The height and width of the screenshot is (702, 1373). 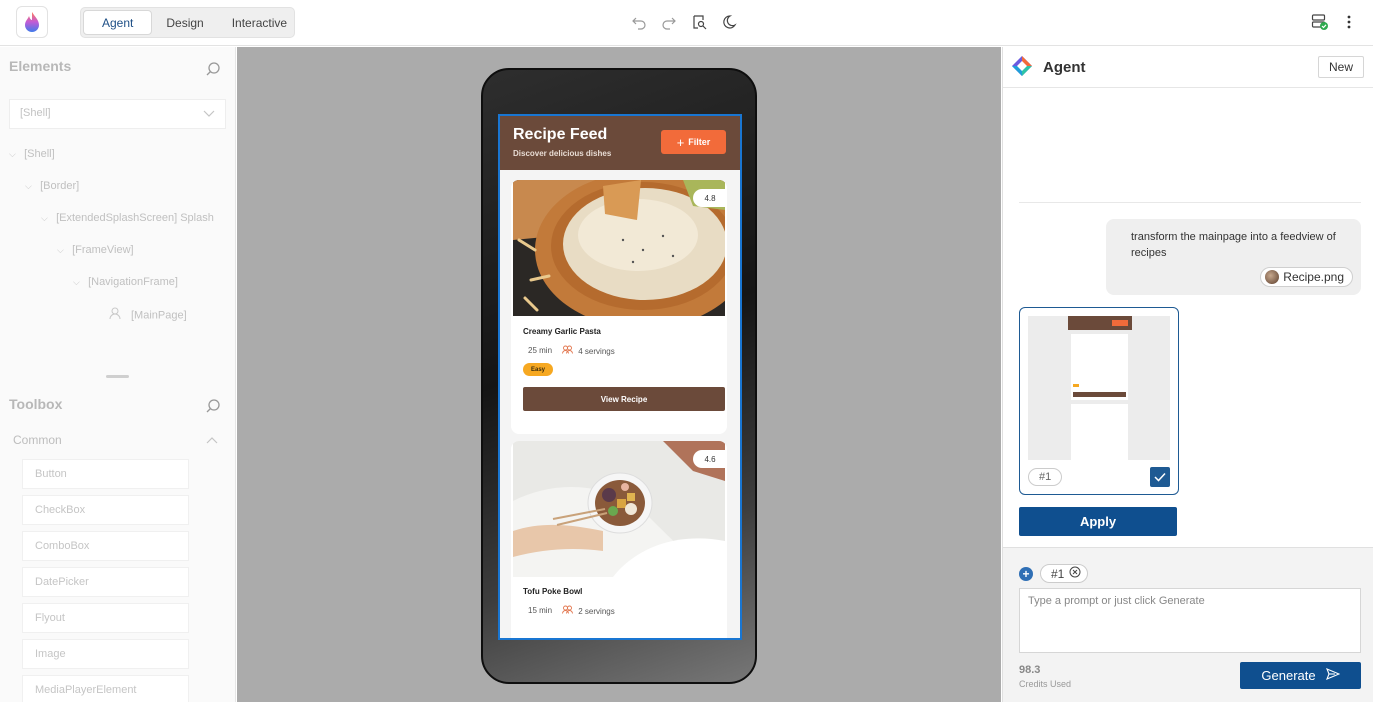 I want to click on tree-item-shell: ⌵ [Shell], so click(x=32, y=154).